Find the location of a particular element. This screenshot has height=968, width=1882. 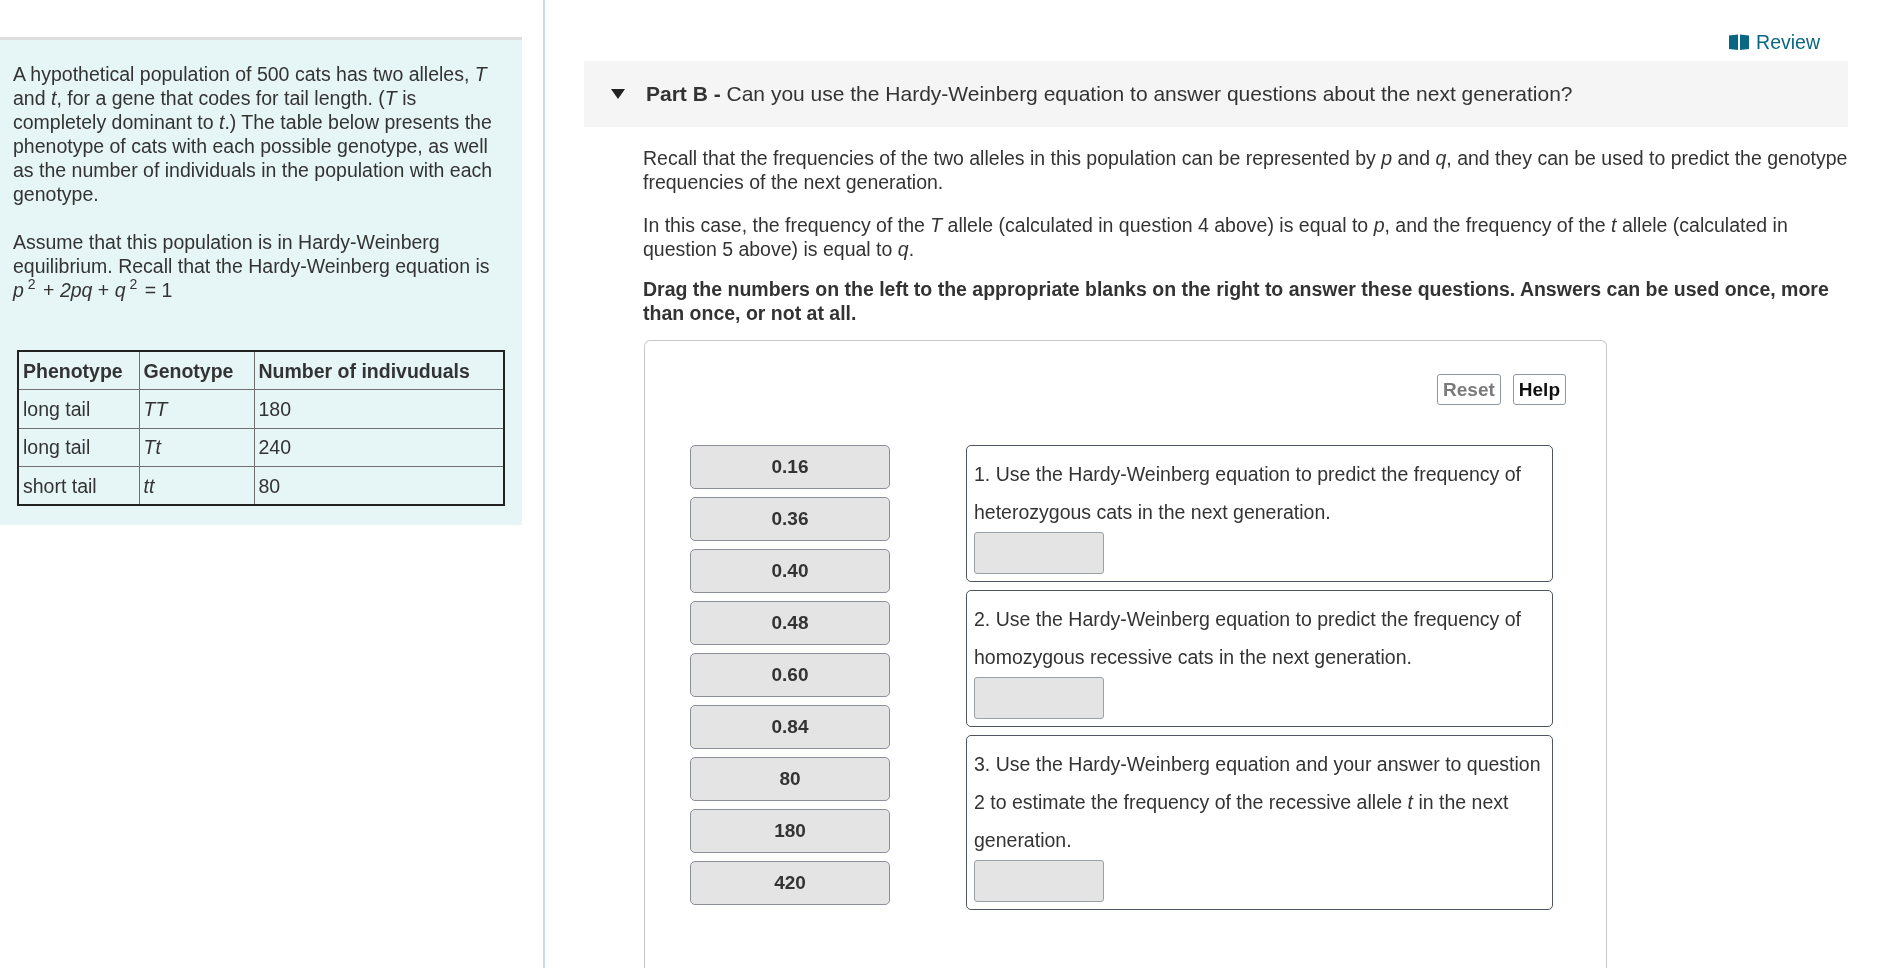

instruction-paragraph: In this case, the frequency of the T allele (calculated in question 4 above) is equal to p, and the frequency of the t allele (calculated in question 5 above) is equal to q. is located at coordinates (1216, 237).